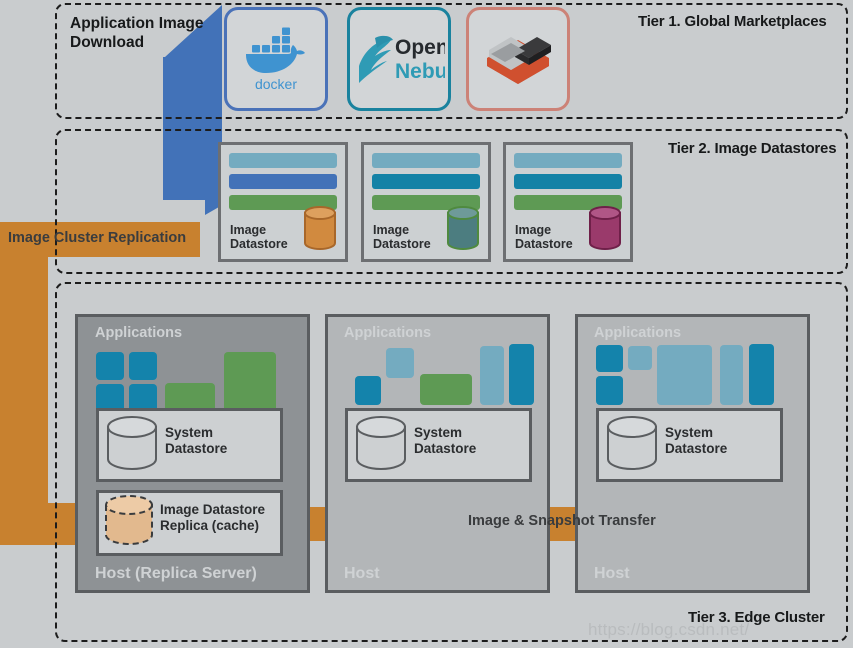  What do you see at coordinates (176, 573) in the screenshot?
I see `host-title-replica: Host (Replica Server)` at bounding box center [176, 573].